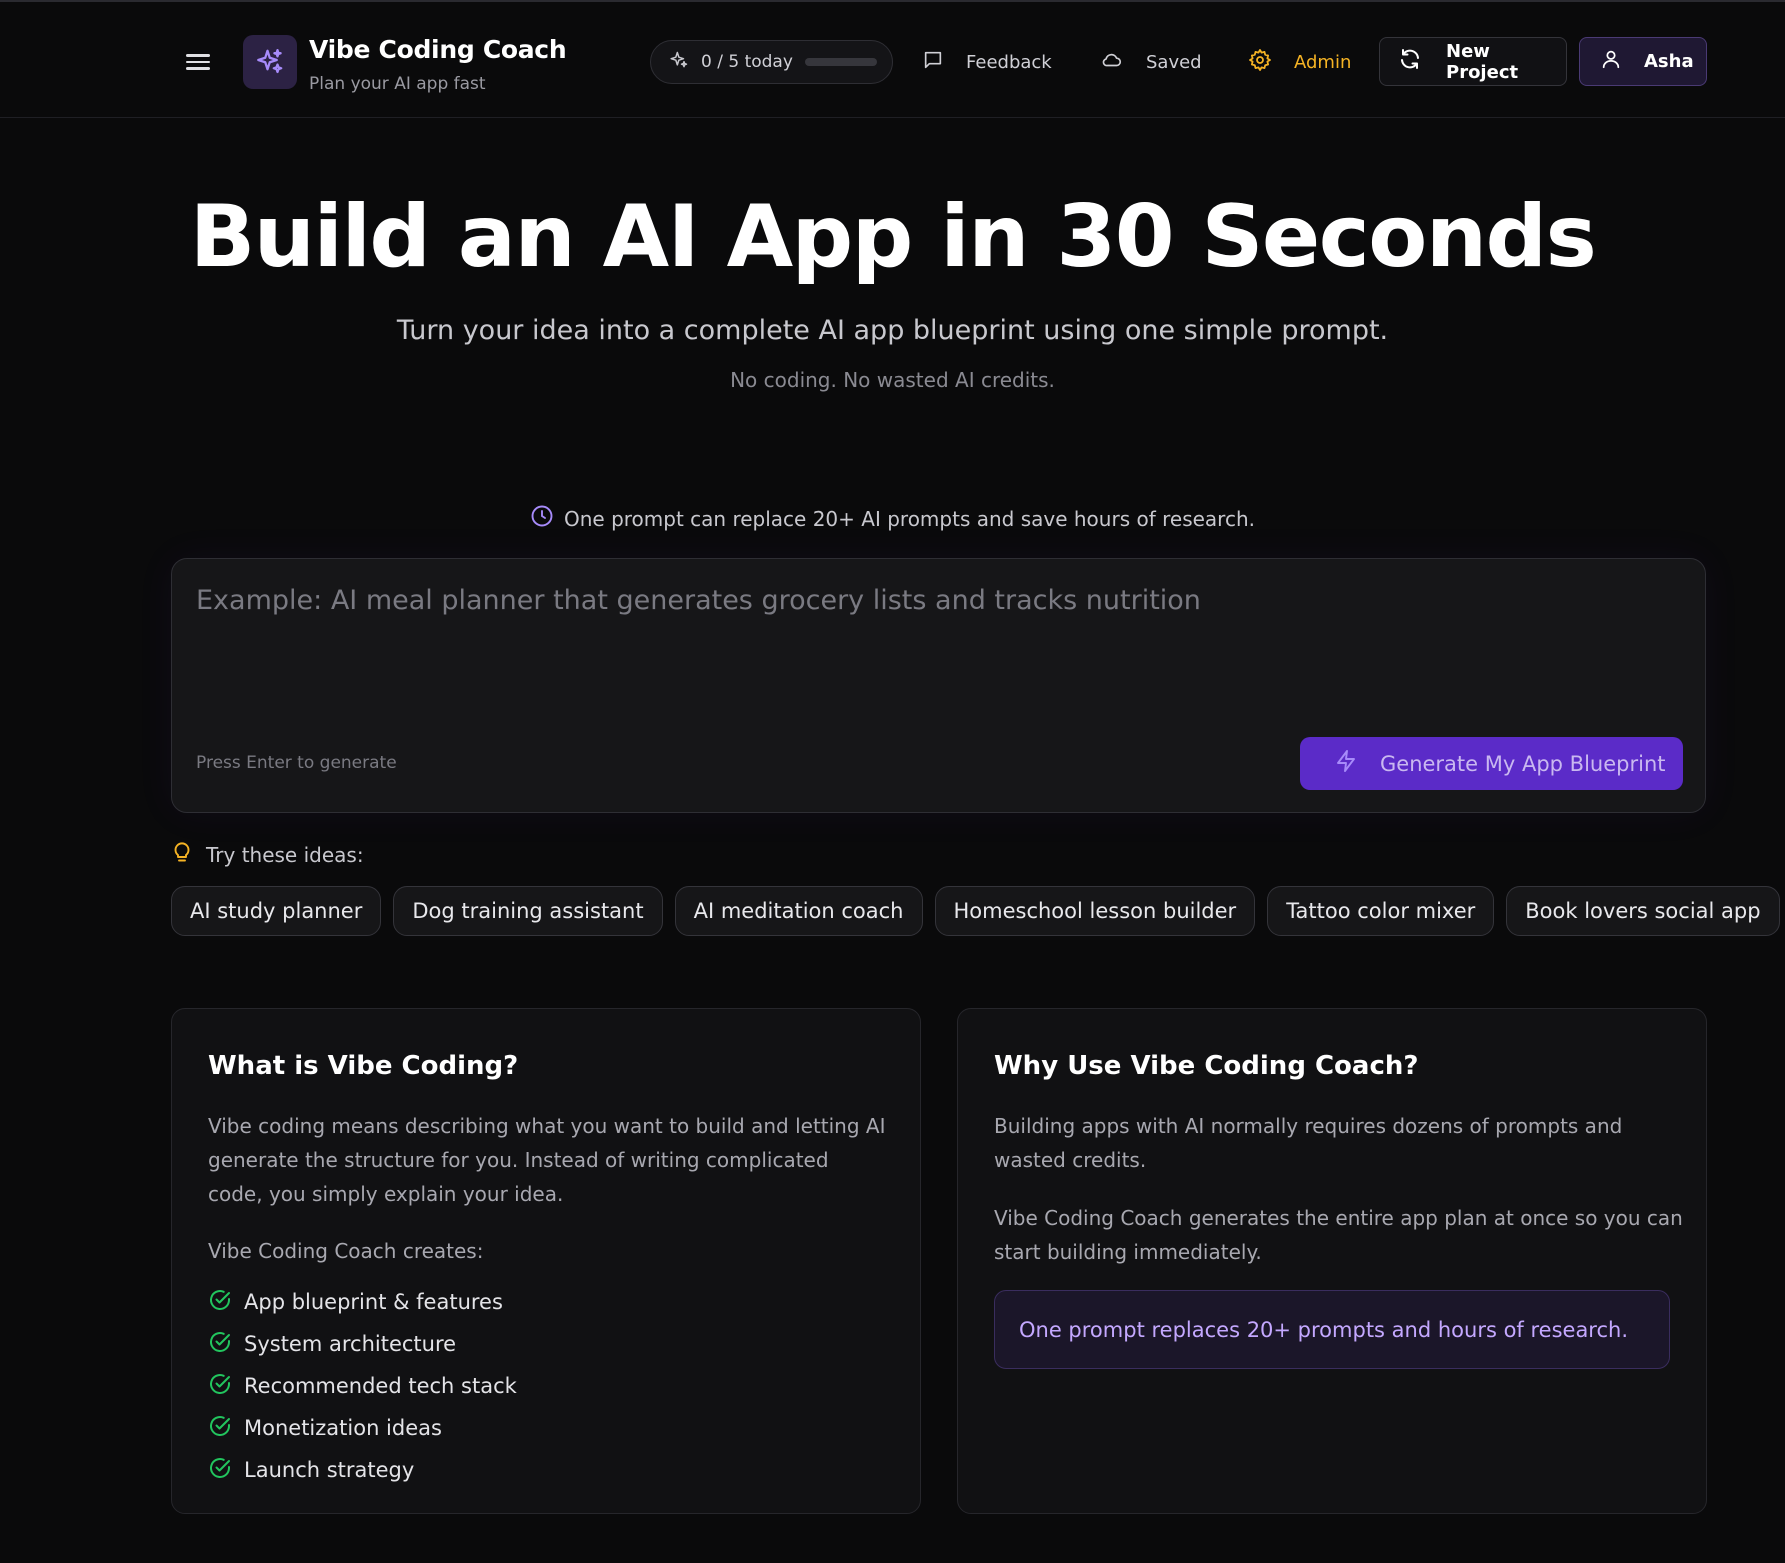 This screenshot has width=1785, height=1563. Describe the element at coordinates (1346, 763) in the screenshot. I see `lightning-icon` at that location.